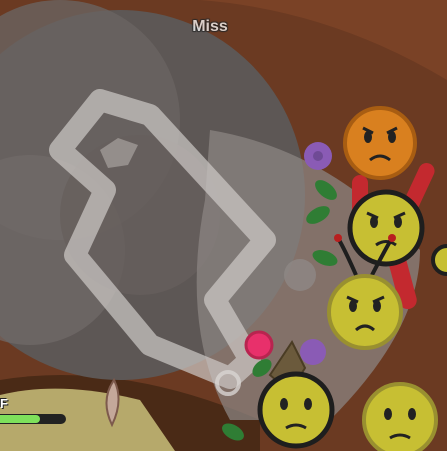  Describe the element at coordinates (439, 260) in the screenshot. I see `mob-edge-partial` at that location.